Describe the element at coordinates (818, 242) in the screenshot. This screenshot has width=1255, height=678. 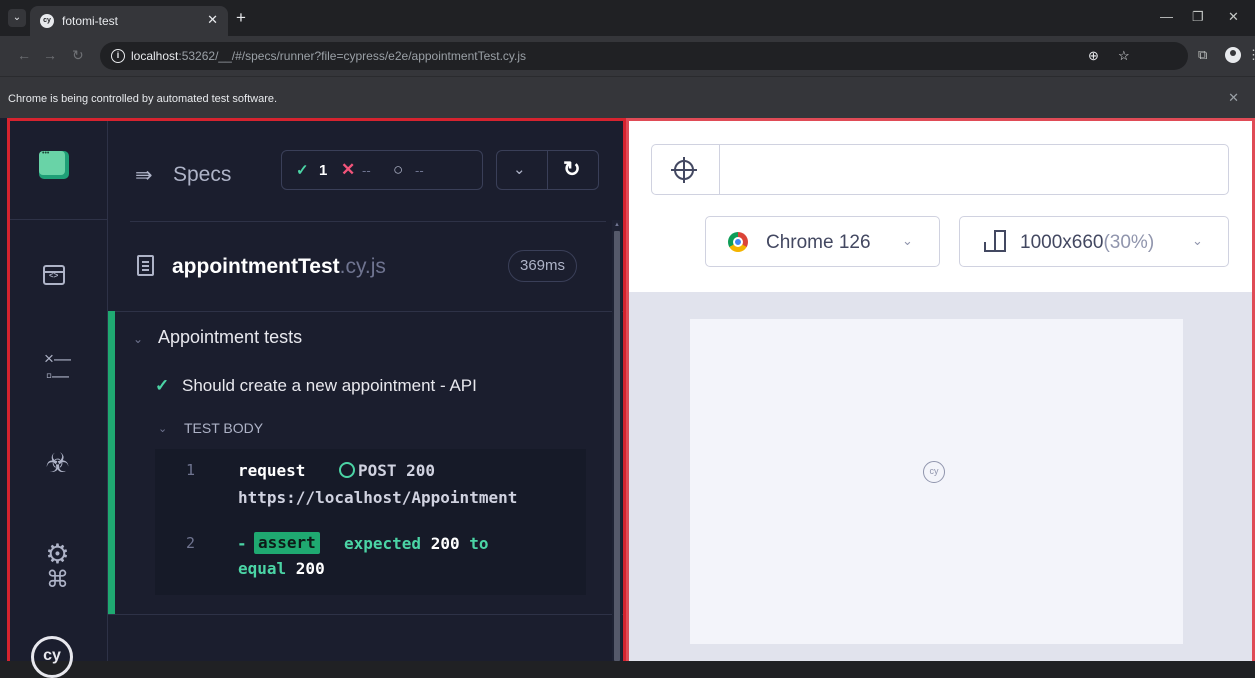
I see `browser-label: Chrome 126` at that location.